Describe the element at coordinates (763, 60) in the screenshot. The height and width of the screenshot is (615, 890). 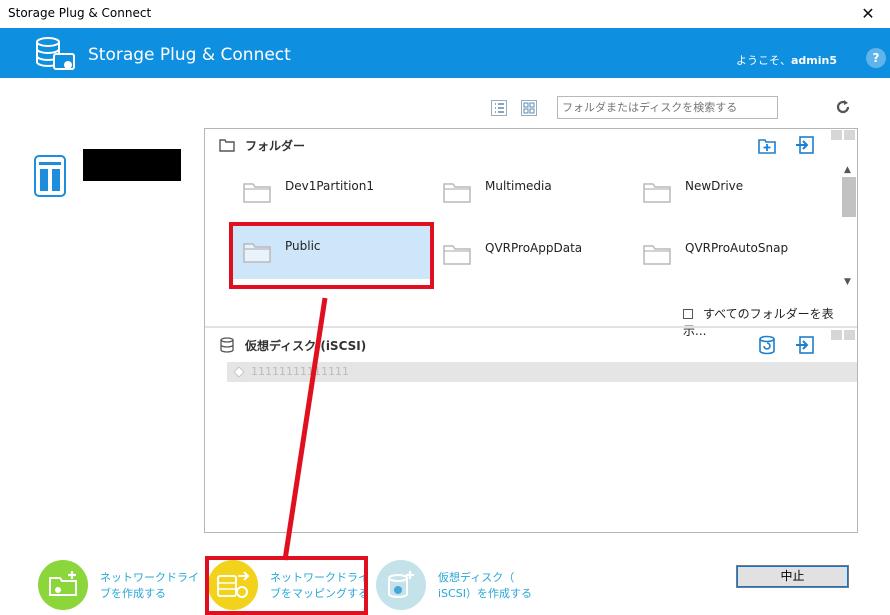
I see `welcome-prefix: ようこそ、` at that location.